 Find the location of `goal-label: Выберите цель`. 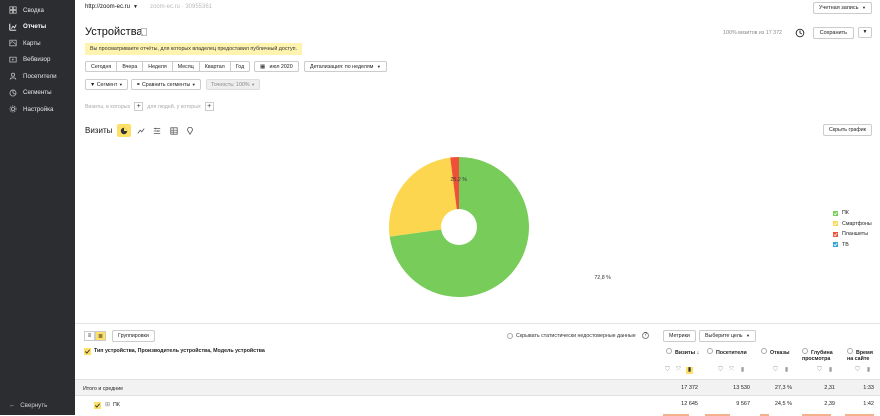

goal-label: Выберите цель is located at coordinates (724, 336).